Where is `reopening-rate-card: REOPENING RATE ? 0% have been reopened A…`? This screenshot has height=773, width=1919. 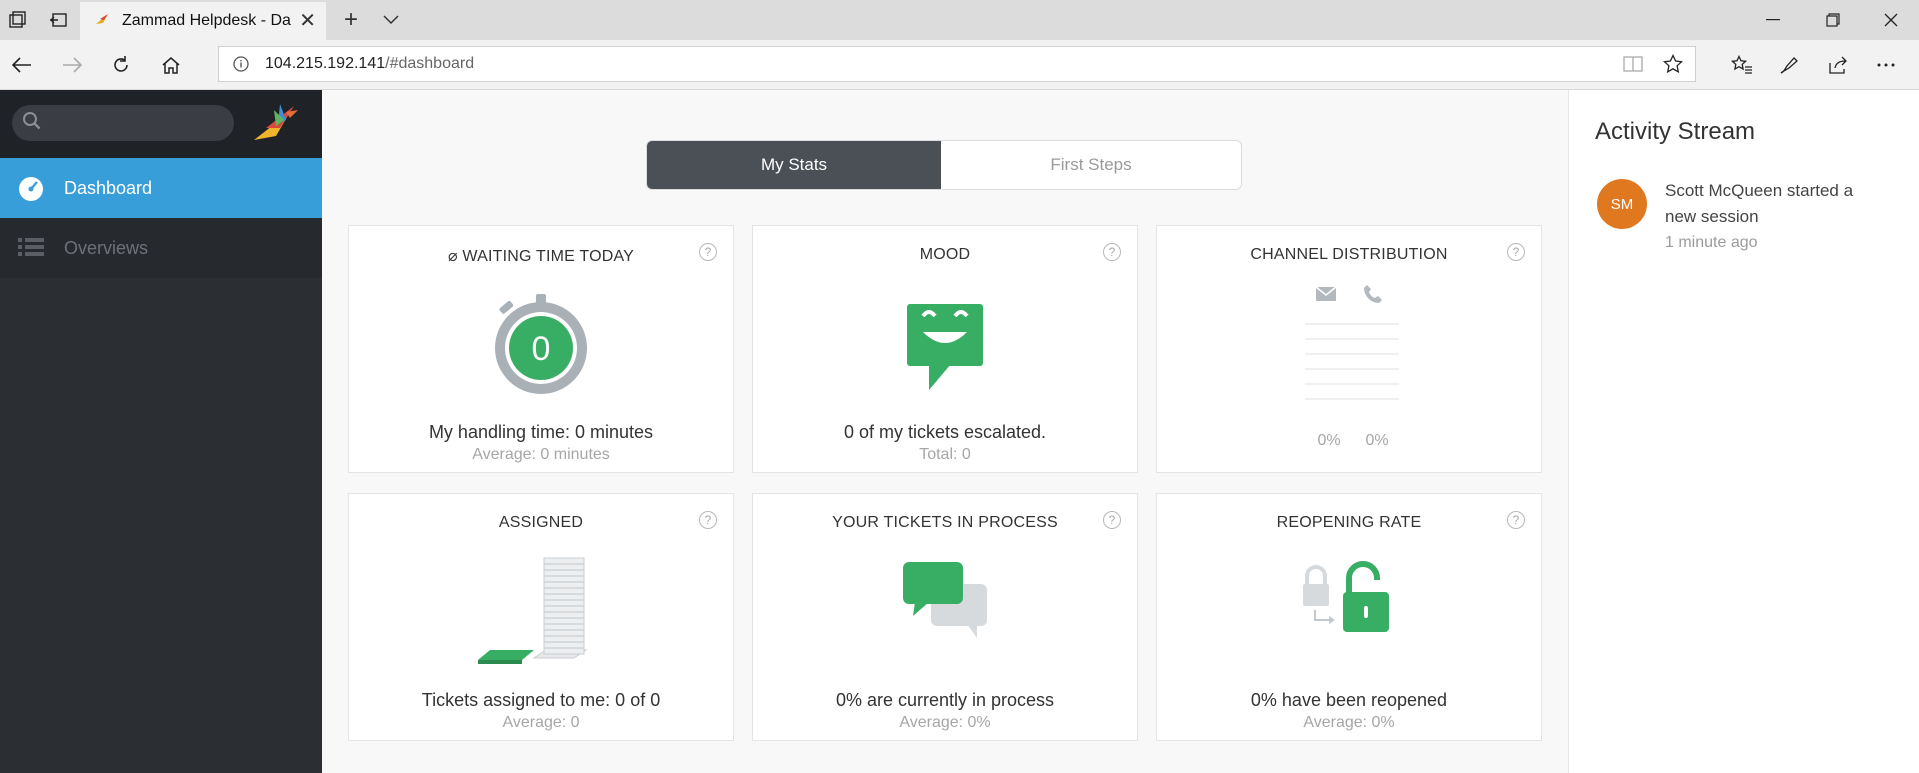 reopening-rate-card: REOPENING RATE ? 0% have been reopened A… is located at coordinates (1349, 617).